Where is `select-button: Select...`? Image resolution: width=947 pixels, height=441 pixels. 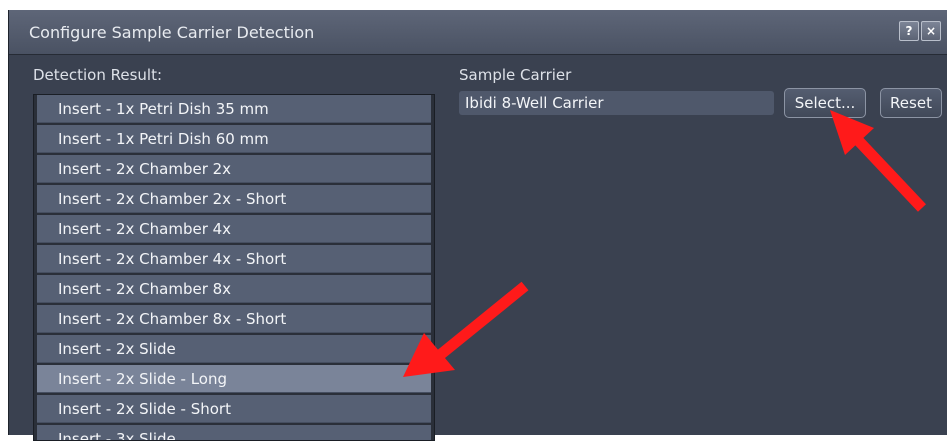
select-button: Select... is located at coordinates (825, 103).